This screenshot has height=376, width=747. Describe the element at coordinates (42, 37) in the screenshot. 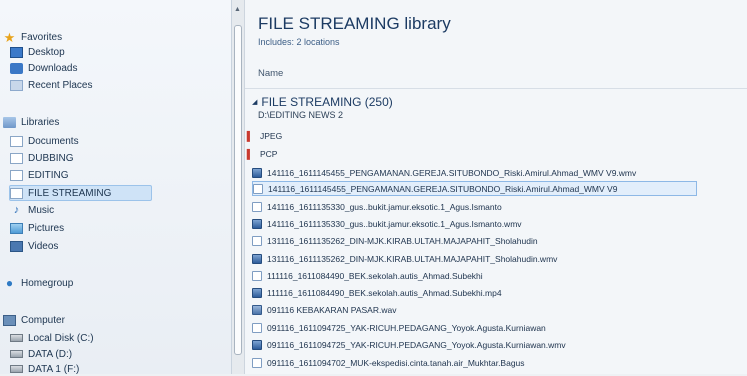

I see `nav-label: Favorites` at that location.